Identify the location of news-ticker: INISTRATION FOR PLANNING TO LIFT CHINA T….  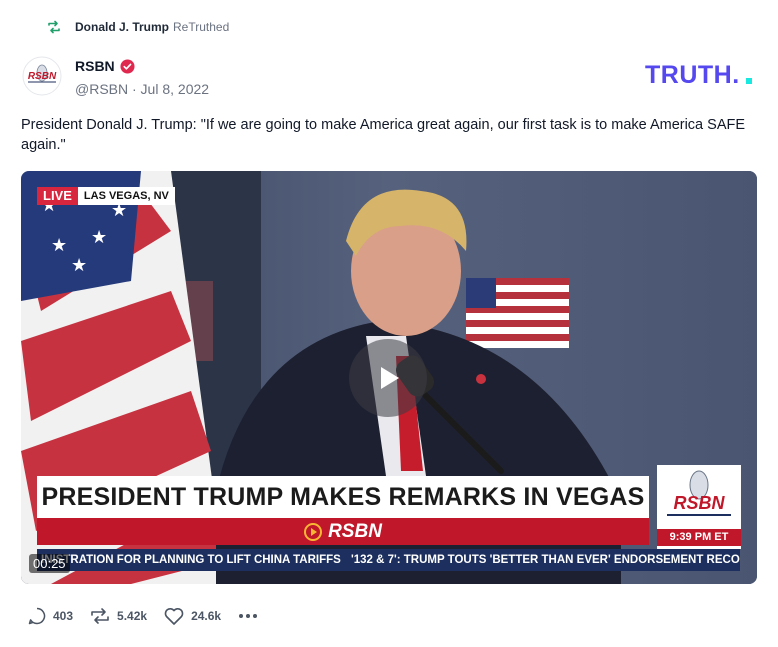
(388, 560).